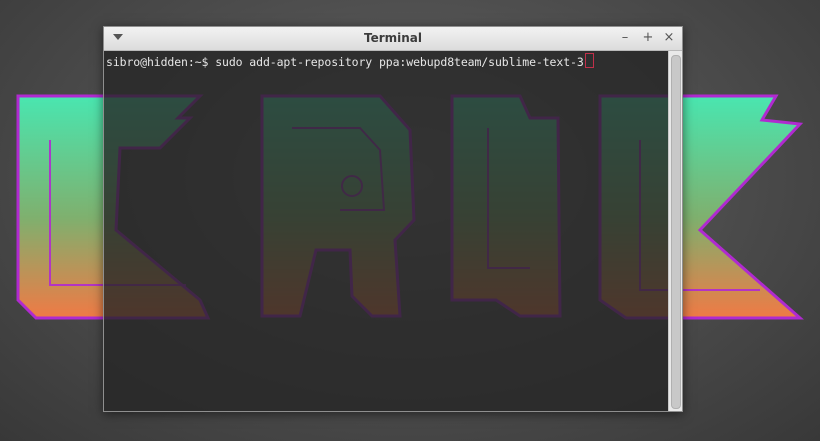  What do you see at coordinates (161, 62) in the screenshot?
I see `shell-prompt: sibro@hidden:~$` at bounding box center [161, 62].